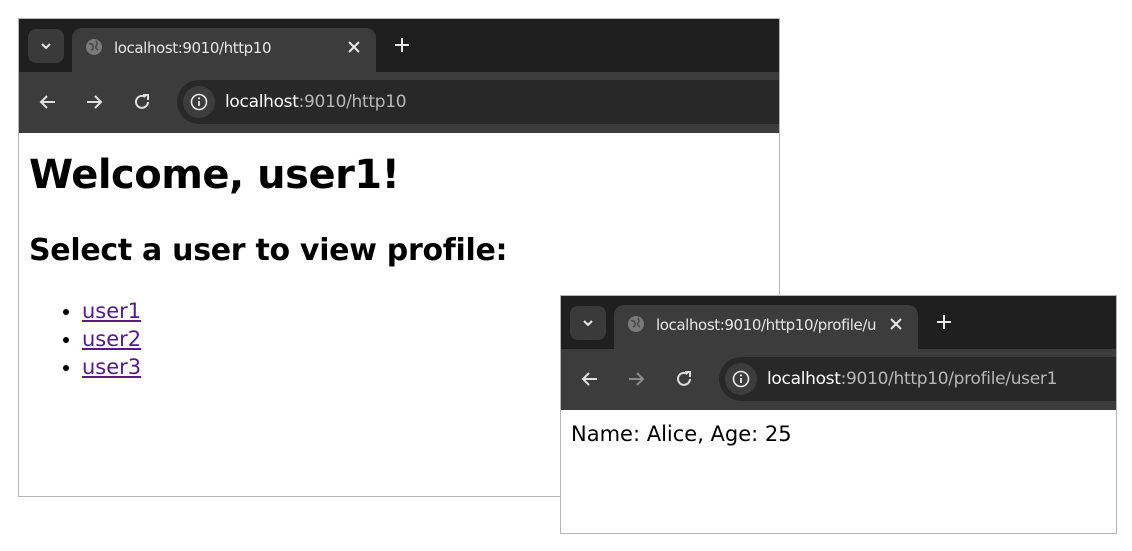 The width and height of the screenshot is (1132, 551). I want to click on tab-title: localhost:9010/http10, so click(193, 48).